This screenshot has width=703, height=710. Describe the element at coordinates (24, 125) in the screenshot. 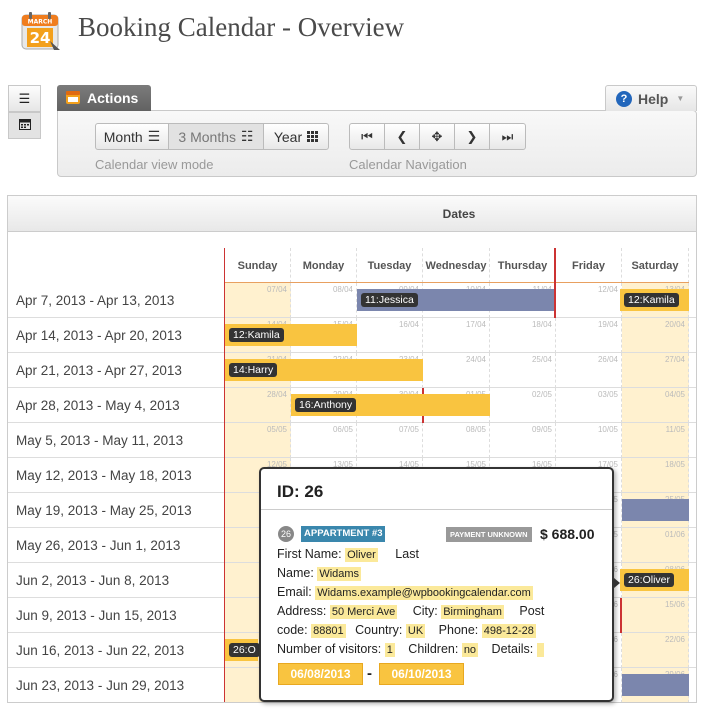

I see `calendar-view-button` at that location.